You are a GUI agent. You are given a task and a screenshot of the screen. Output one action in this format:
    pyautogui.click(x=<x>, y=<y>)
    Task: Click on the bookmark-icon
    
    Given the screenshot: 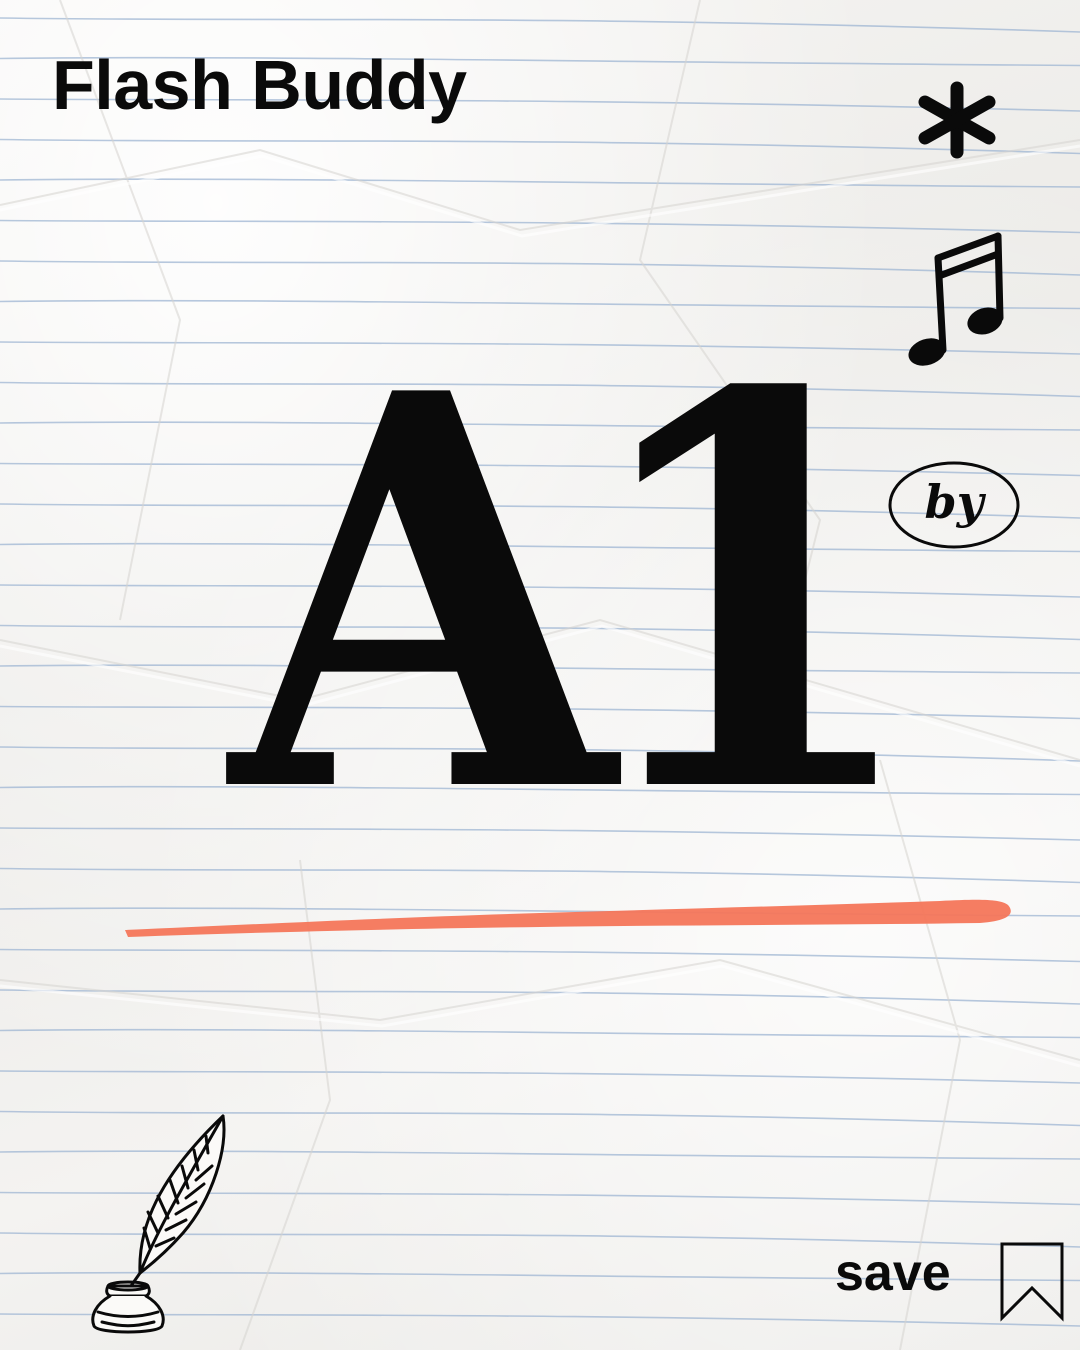 What is the action you would take?
    pyautogui.click(x=1032, y=1281)
    